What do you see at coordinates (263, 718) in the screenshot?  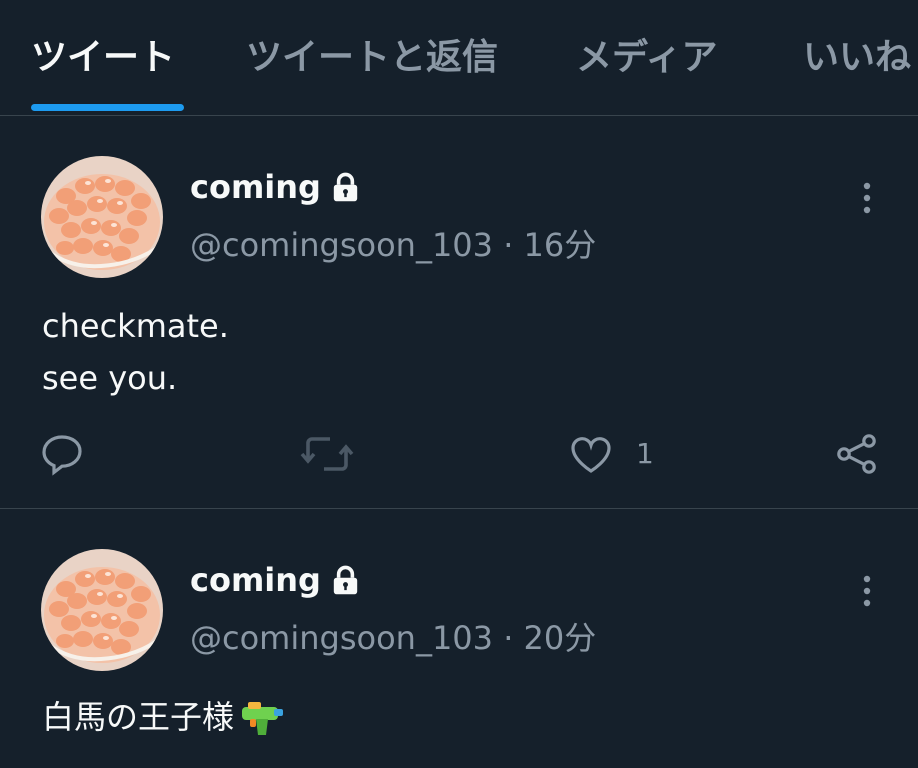 I see `water-pistol-emoji` at bounding box center [263, 718].